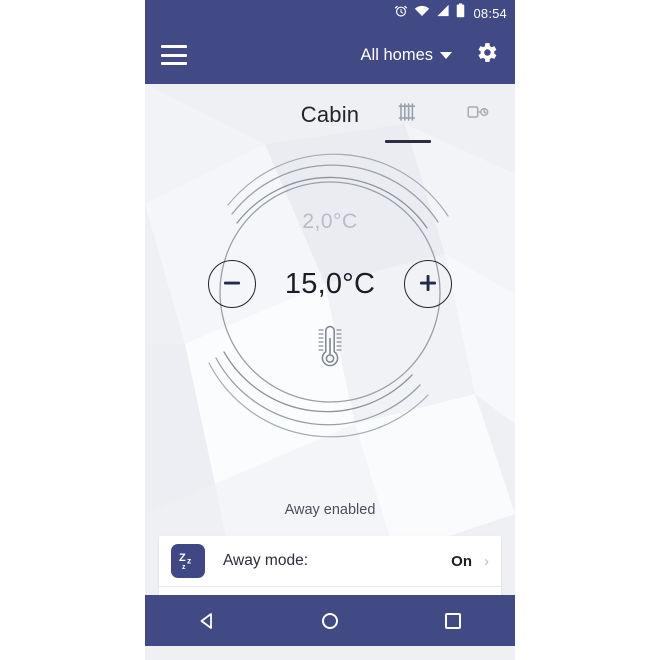 Image resolution: width=660 pixels, height=660 pixels. Describe the element at coordinates (443, 121) in the screenshot. I see `device-tabs` at that location.